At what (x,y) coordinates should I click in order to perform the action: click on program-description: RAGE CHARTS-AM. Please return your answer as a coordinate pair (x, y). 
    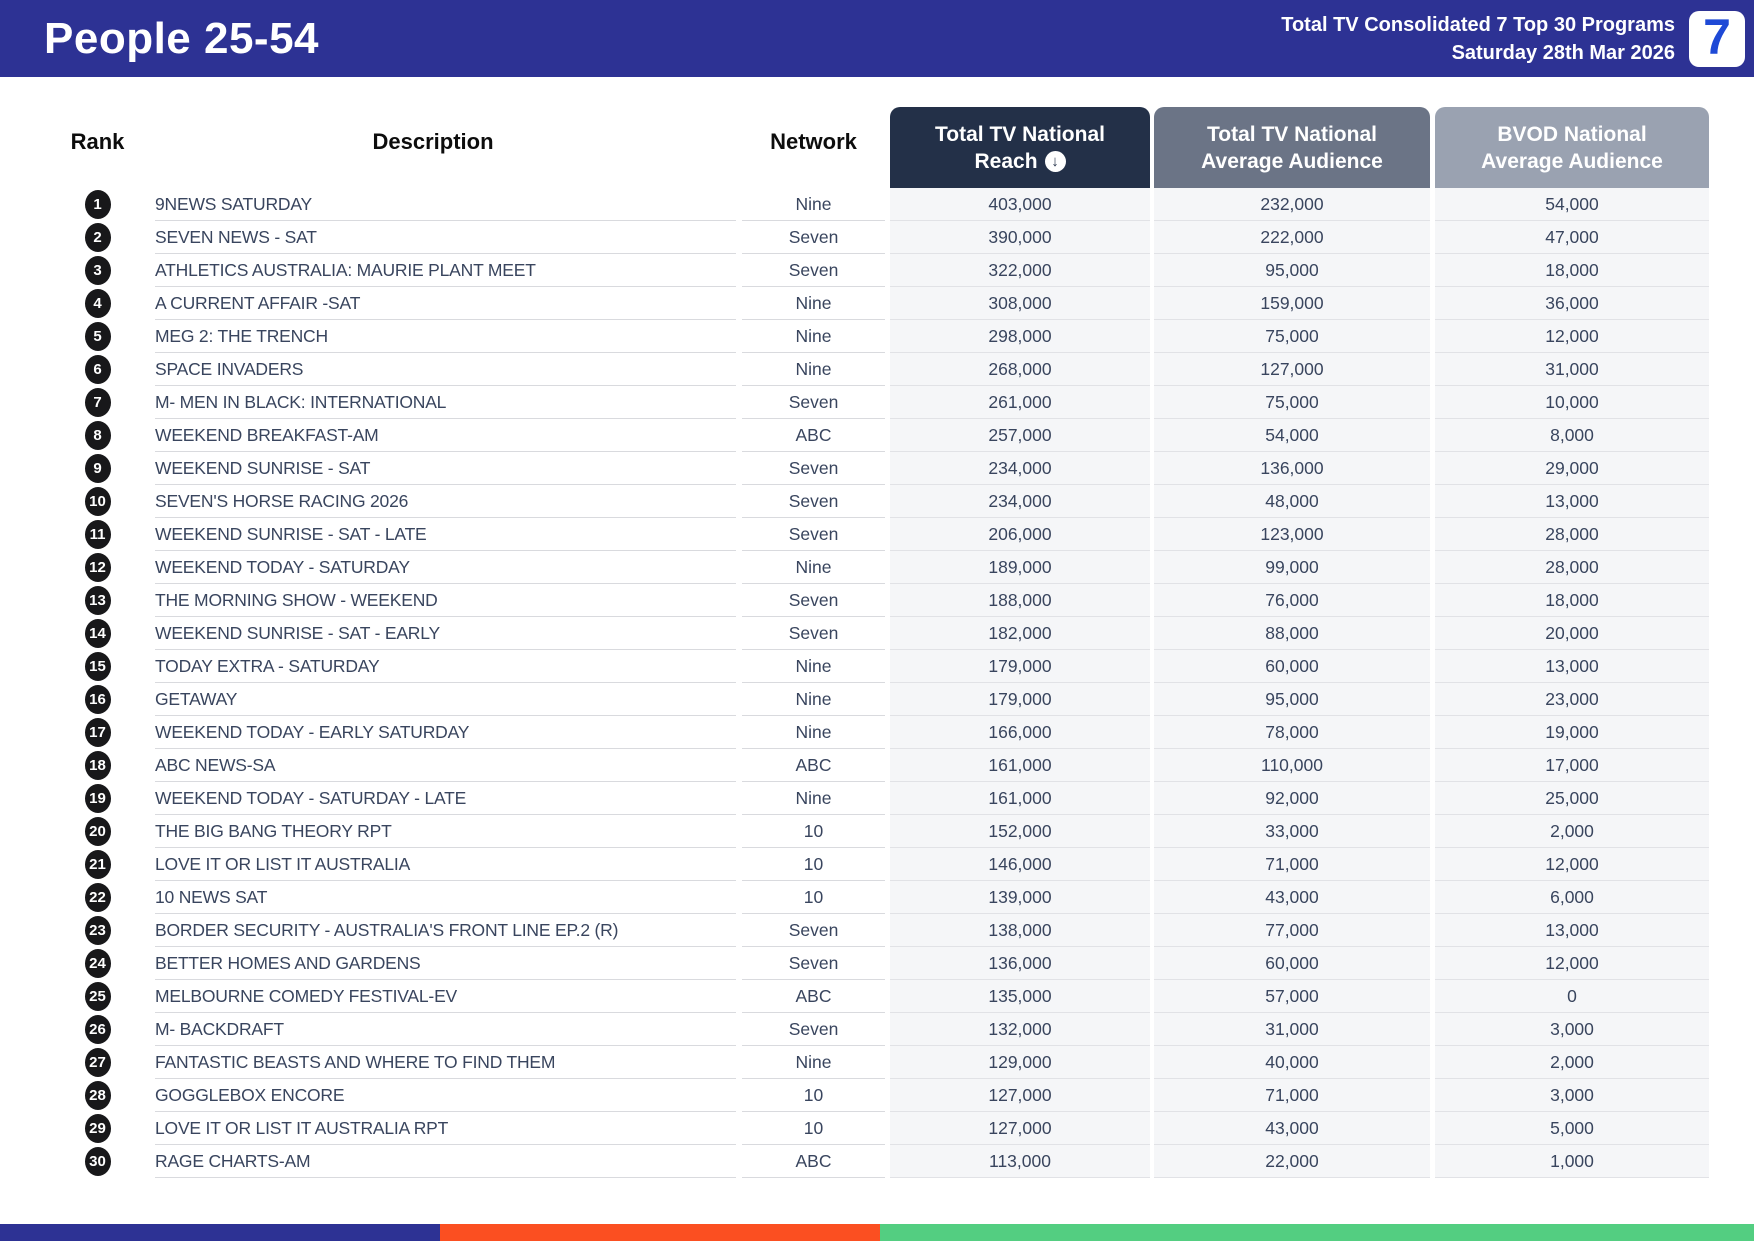
    Looking at the image, I should click on (433, 1161).